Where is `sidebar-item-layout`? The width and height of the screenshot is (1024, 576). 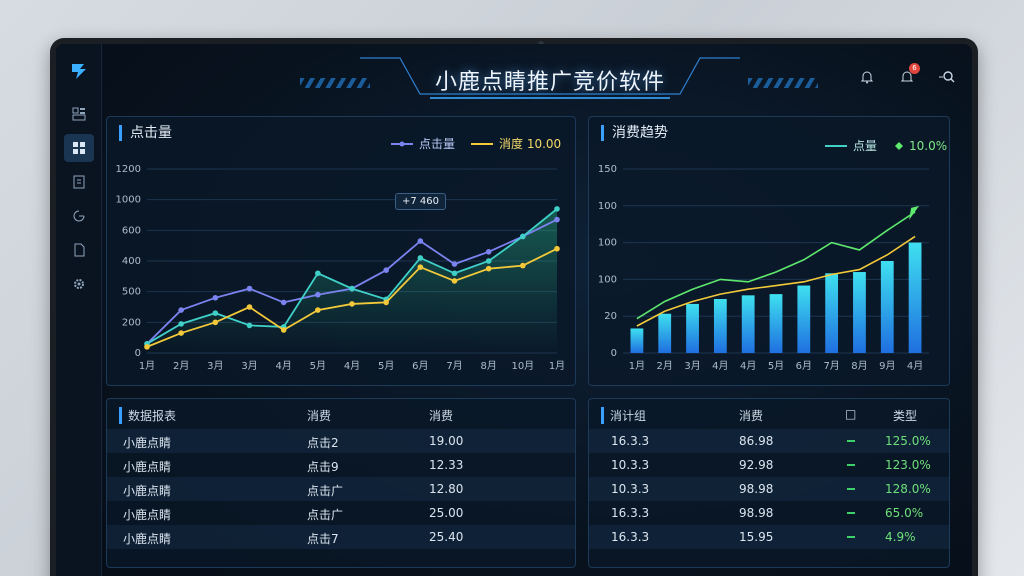 sidebar-item-layout is located at coordinates (79, 148).